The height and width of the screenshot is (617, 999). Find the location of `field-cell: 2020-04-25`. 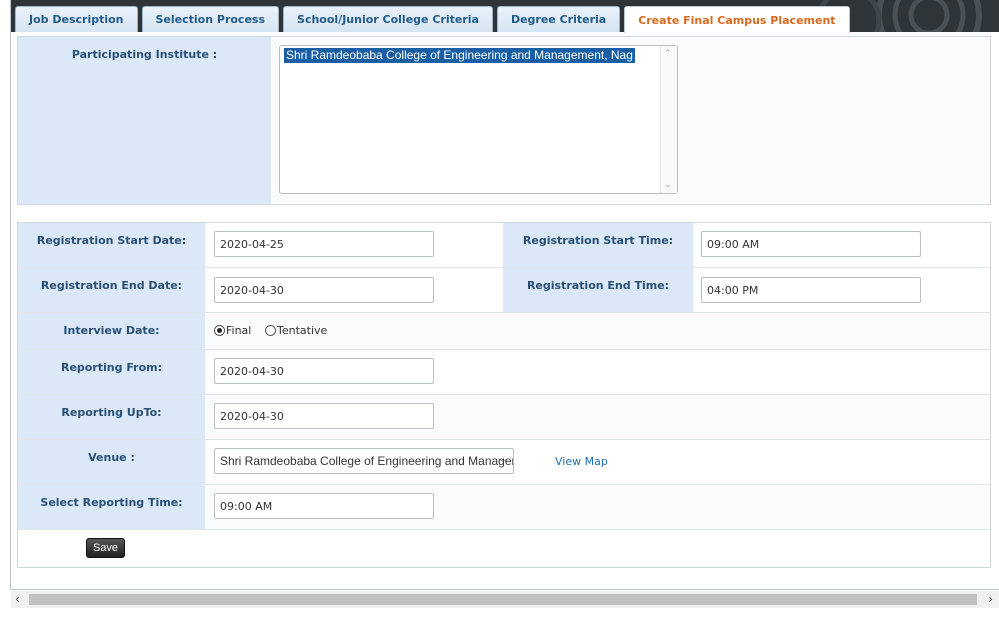

field-cell: 2020-04-25 is located at coordinates (354, 245).